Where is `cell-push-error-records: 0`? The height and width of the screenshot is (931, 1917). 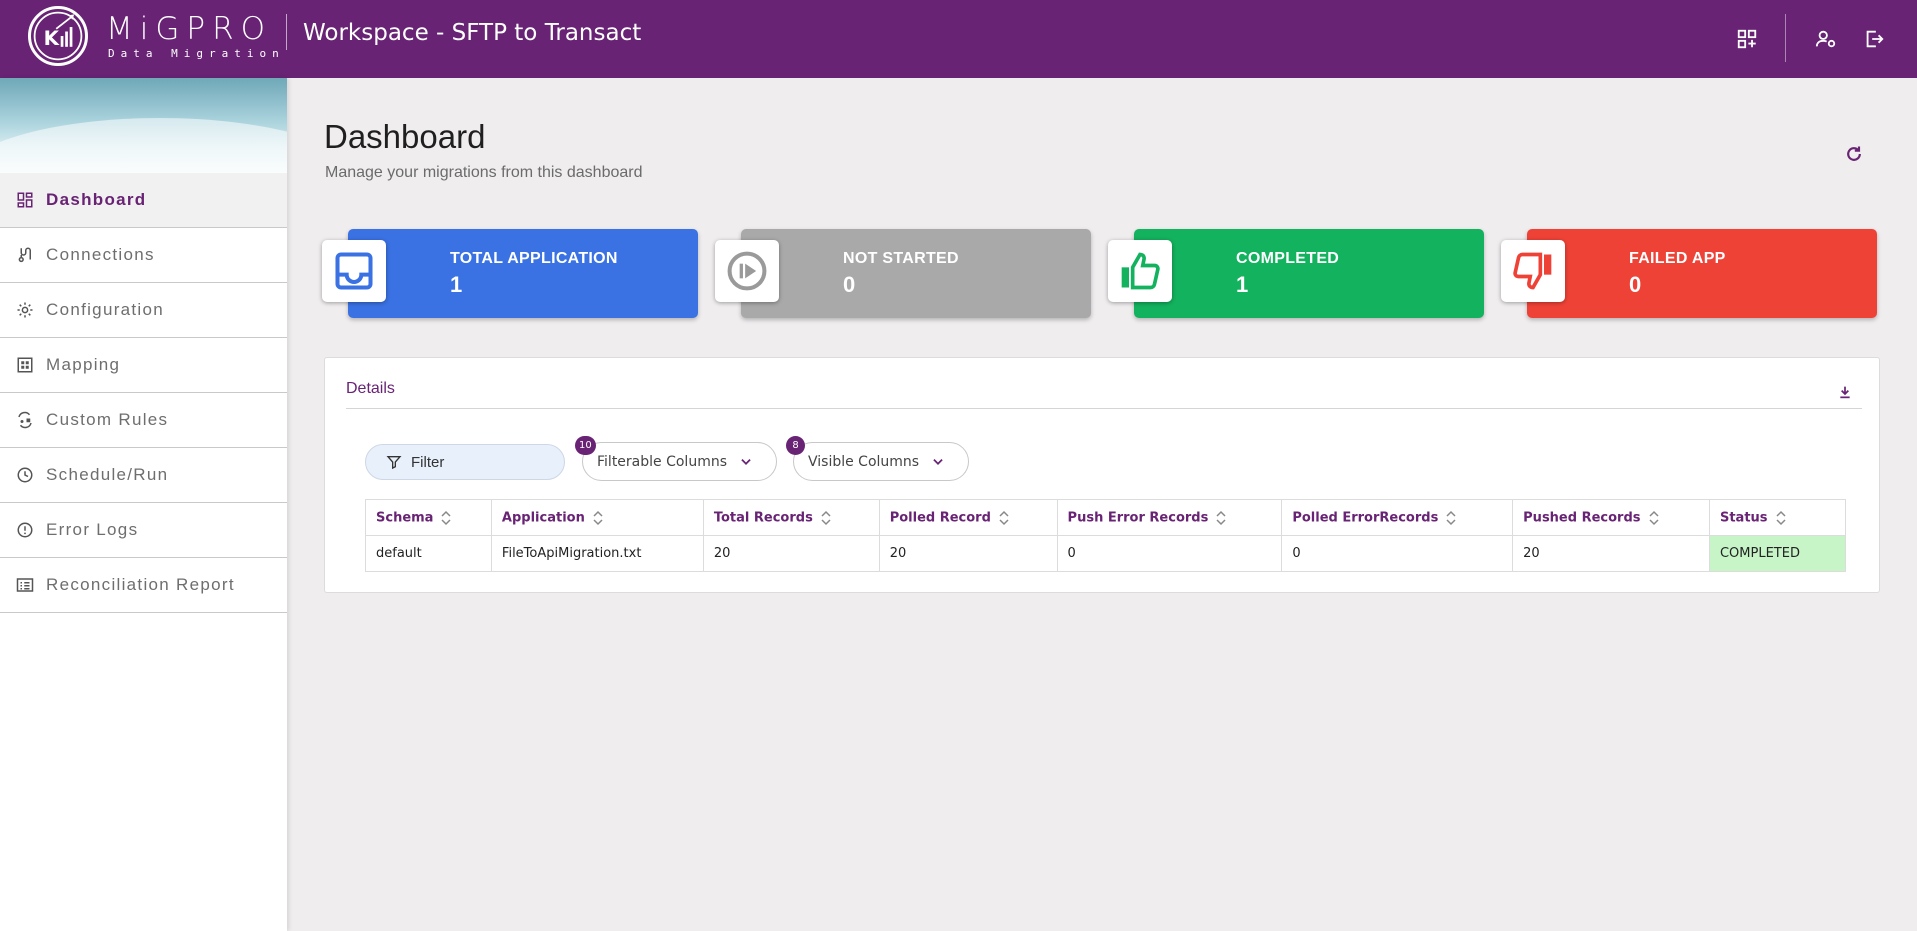
cell-push-error-records: 0 is located at coordinates (1169, 553).